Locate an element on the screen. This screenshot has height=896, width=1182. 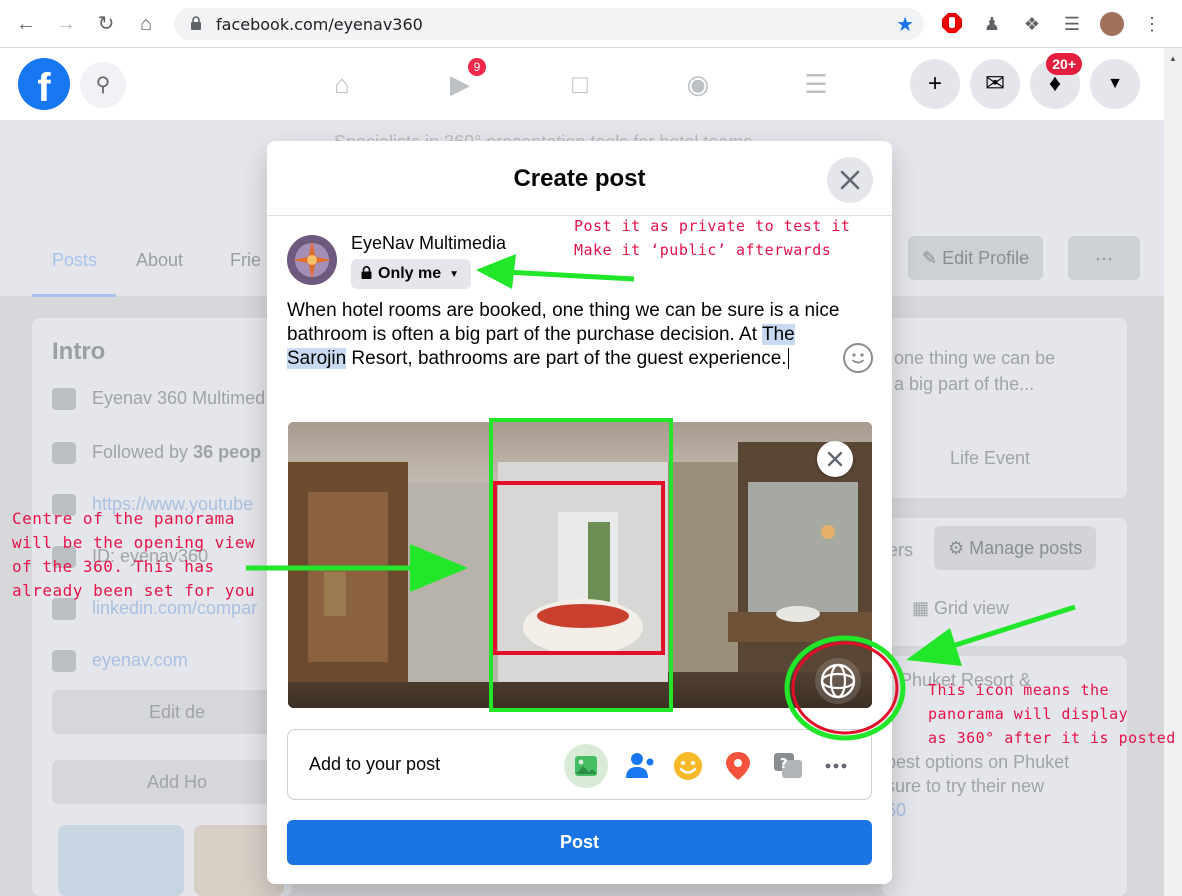
edit-profile-button: ✎ Edit Profile is located at coordinates (976, 258).